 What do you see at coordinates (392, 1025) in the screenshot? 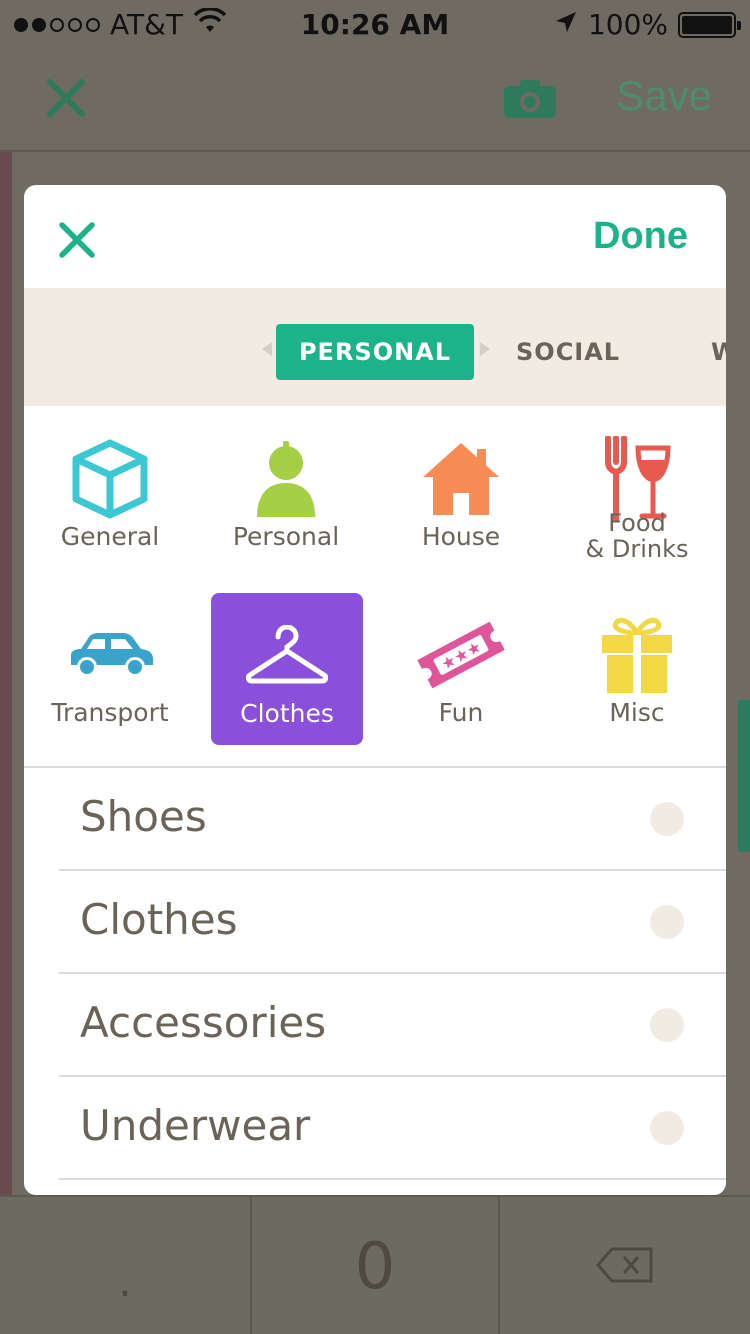
I see `list-item: Accessories` at bounding box center [392, 1025].